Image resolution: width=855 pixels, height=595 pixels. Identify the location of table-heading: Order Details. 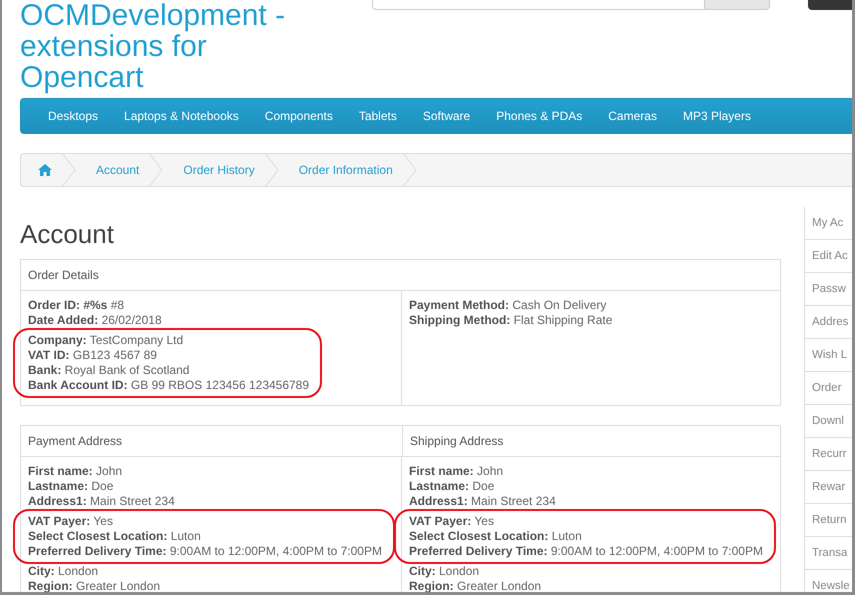
(400, 275).